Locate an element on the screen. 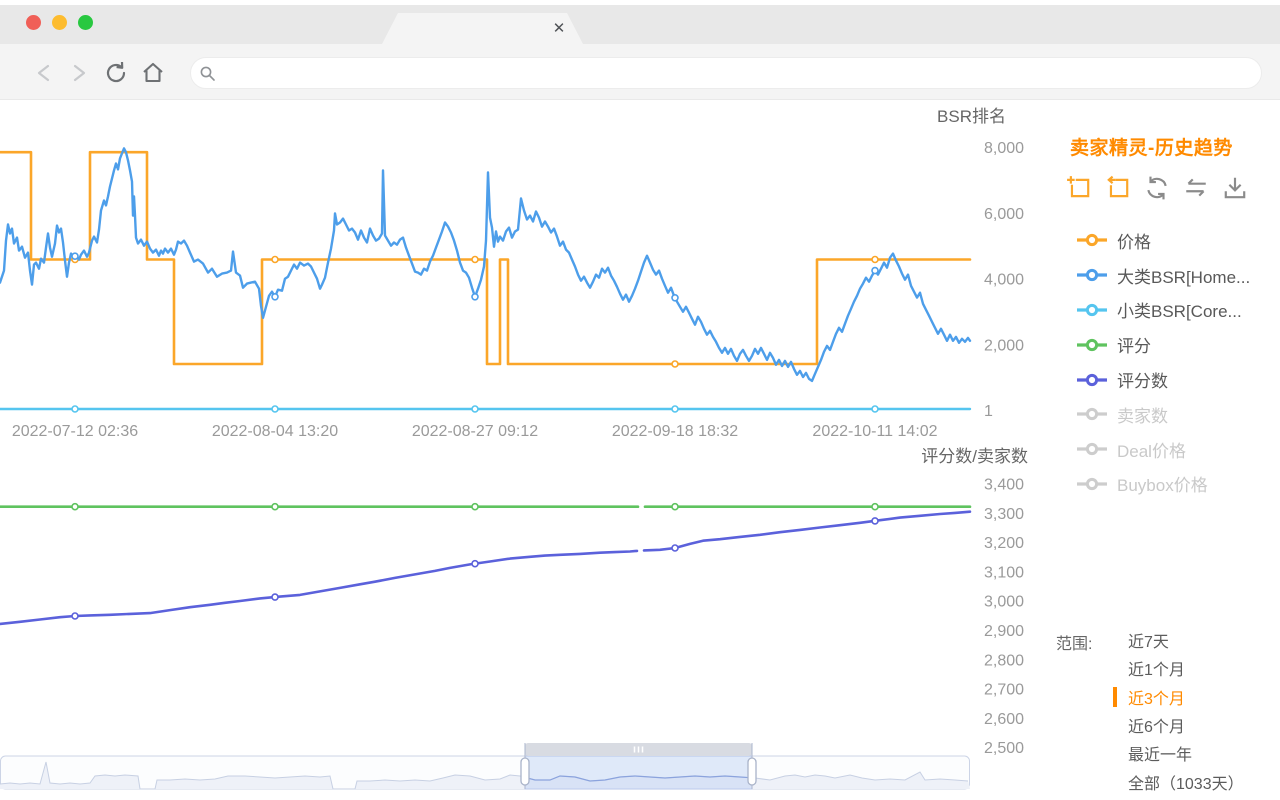 Image resolution: width=1280 pixels, height=800 pixels. bsr-chart-x-tick: 2022-10-11 14:02 is located at coordinates (874, 431).